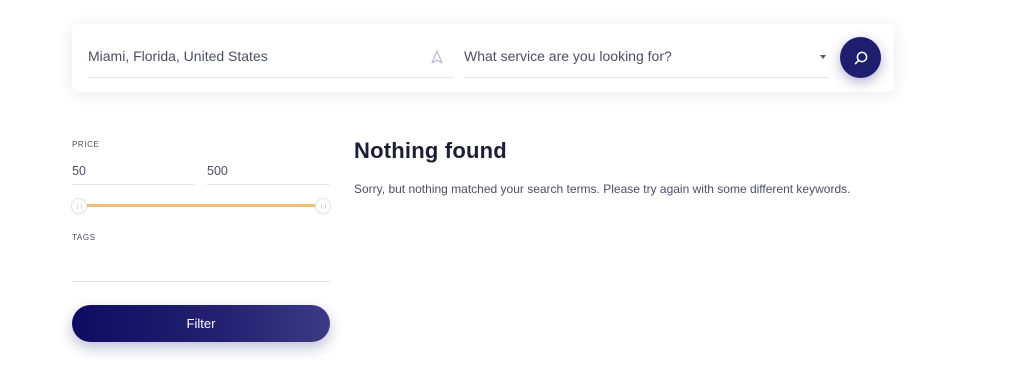  I want to click on search-bar: What service are you looking for?, so click(483, 58).